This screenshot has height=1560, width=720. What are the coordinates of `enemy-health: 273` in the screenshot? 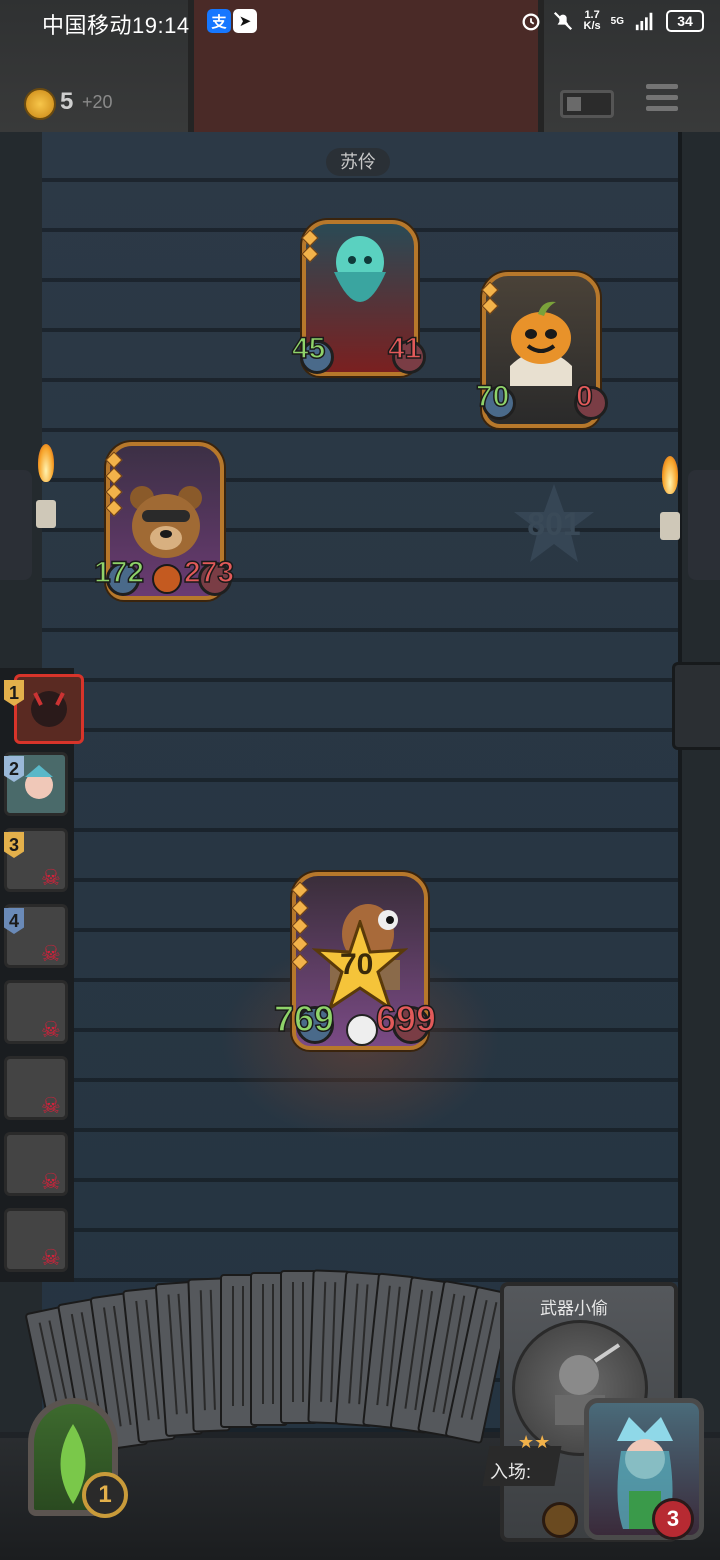 It's located at (209, 572).